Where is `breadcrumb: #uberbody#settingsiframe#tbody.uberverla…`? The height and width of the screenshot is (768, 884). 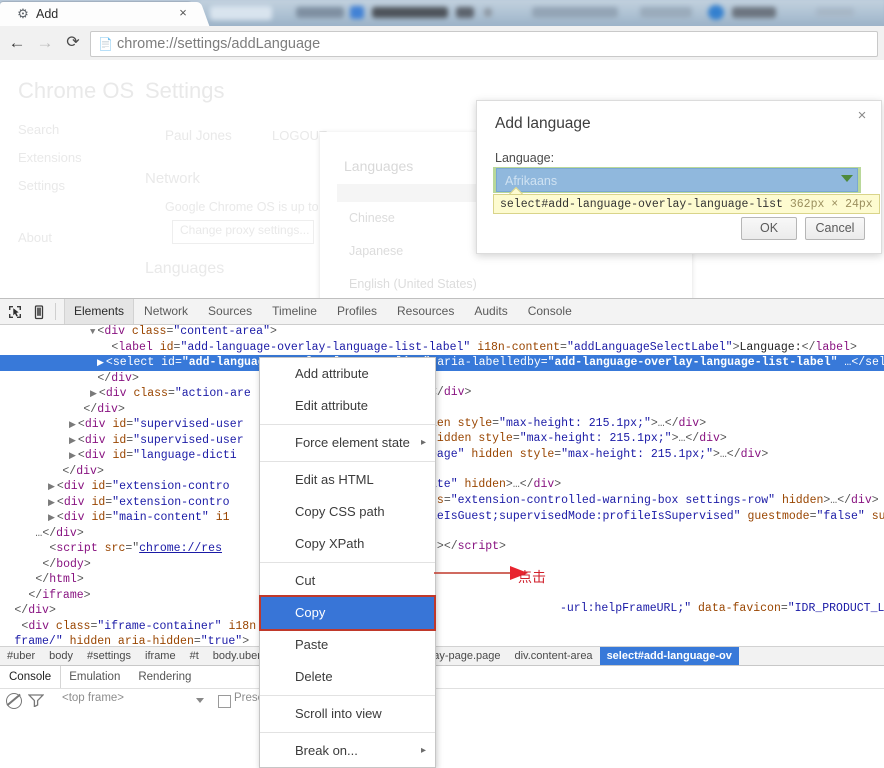 breadcrumb: #uberbody#settingsiframe#tbody.uberverla… is located at coordinates (442, 656).